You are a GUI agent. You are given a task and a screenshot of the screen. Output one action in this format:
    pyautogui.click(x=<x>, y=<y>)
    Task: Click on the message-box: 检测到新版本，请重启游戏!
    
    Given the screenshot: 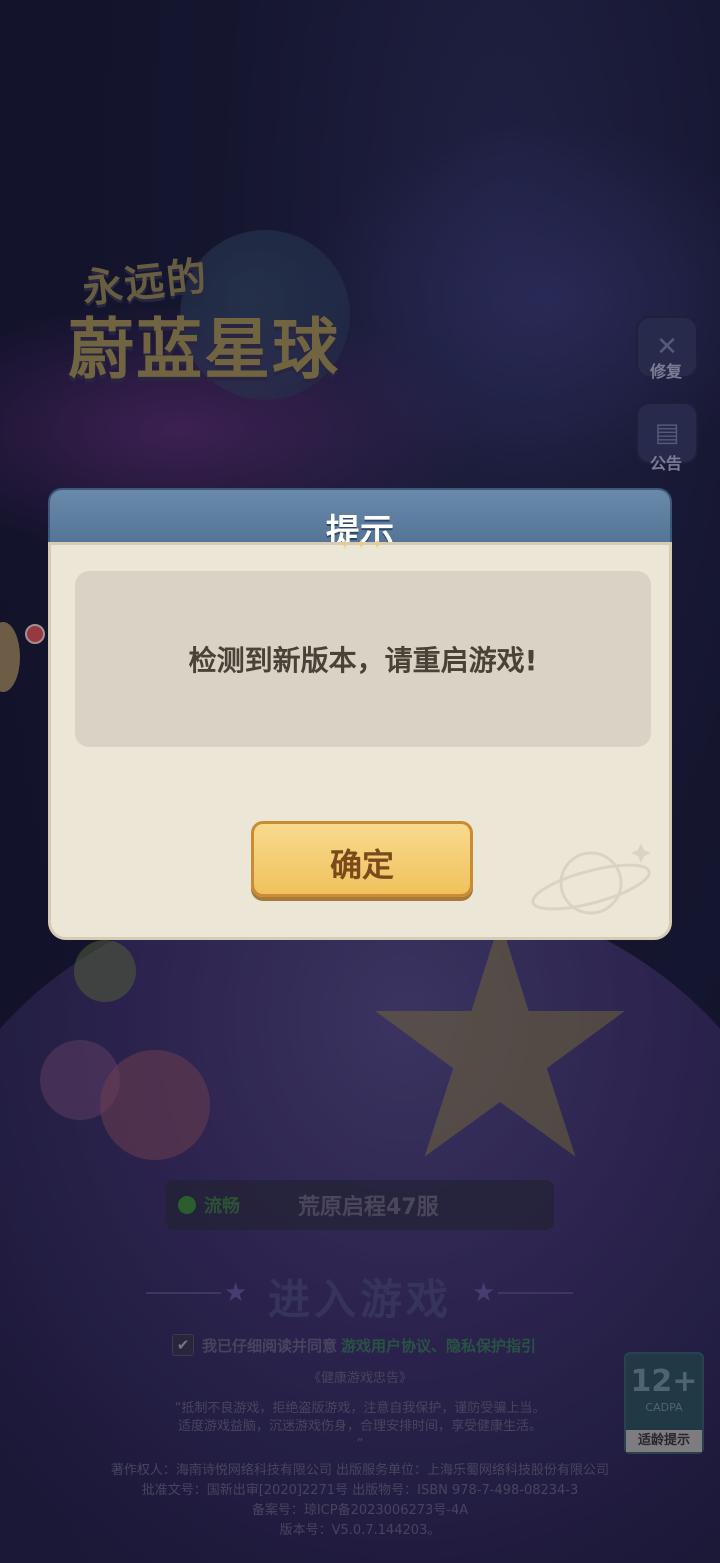 What is the action you would take?
    pyautogui.click(x=363, y=659)
    